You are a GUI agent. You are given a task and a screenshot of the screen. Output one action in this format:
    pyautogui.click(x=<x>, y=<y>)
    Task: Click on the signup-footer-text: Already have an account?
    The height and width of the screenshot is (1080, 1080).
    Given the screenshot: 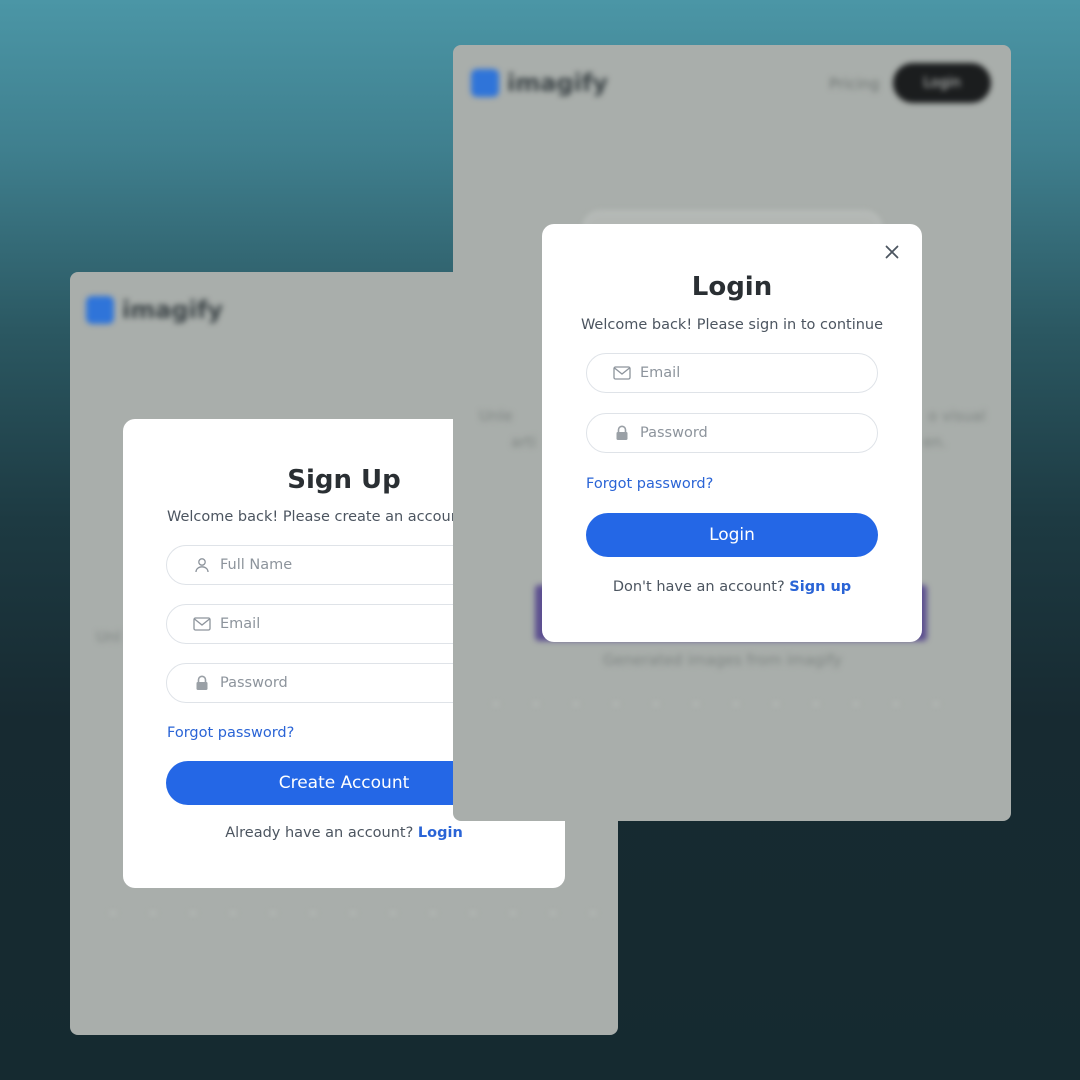 What is the action you would take?
    pyautogui.click(x=321, y=833)
    